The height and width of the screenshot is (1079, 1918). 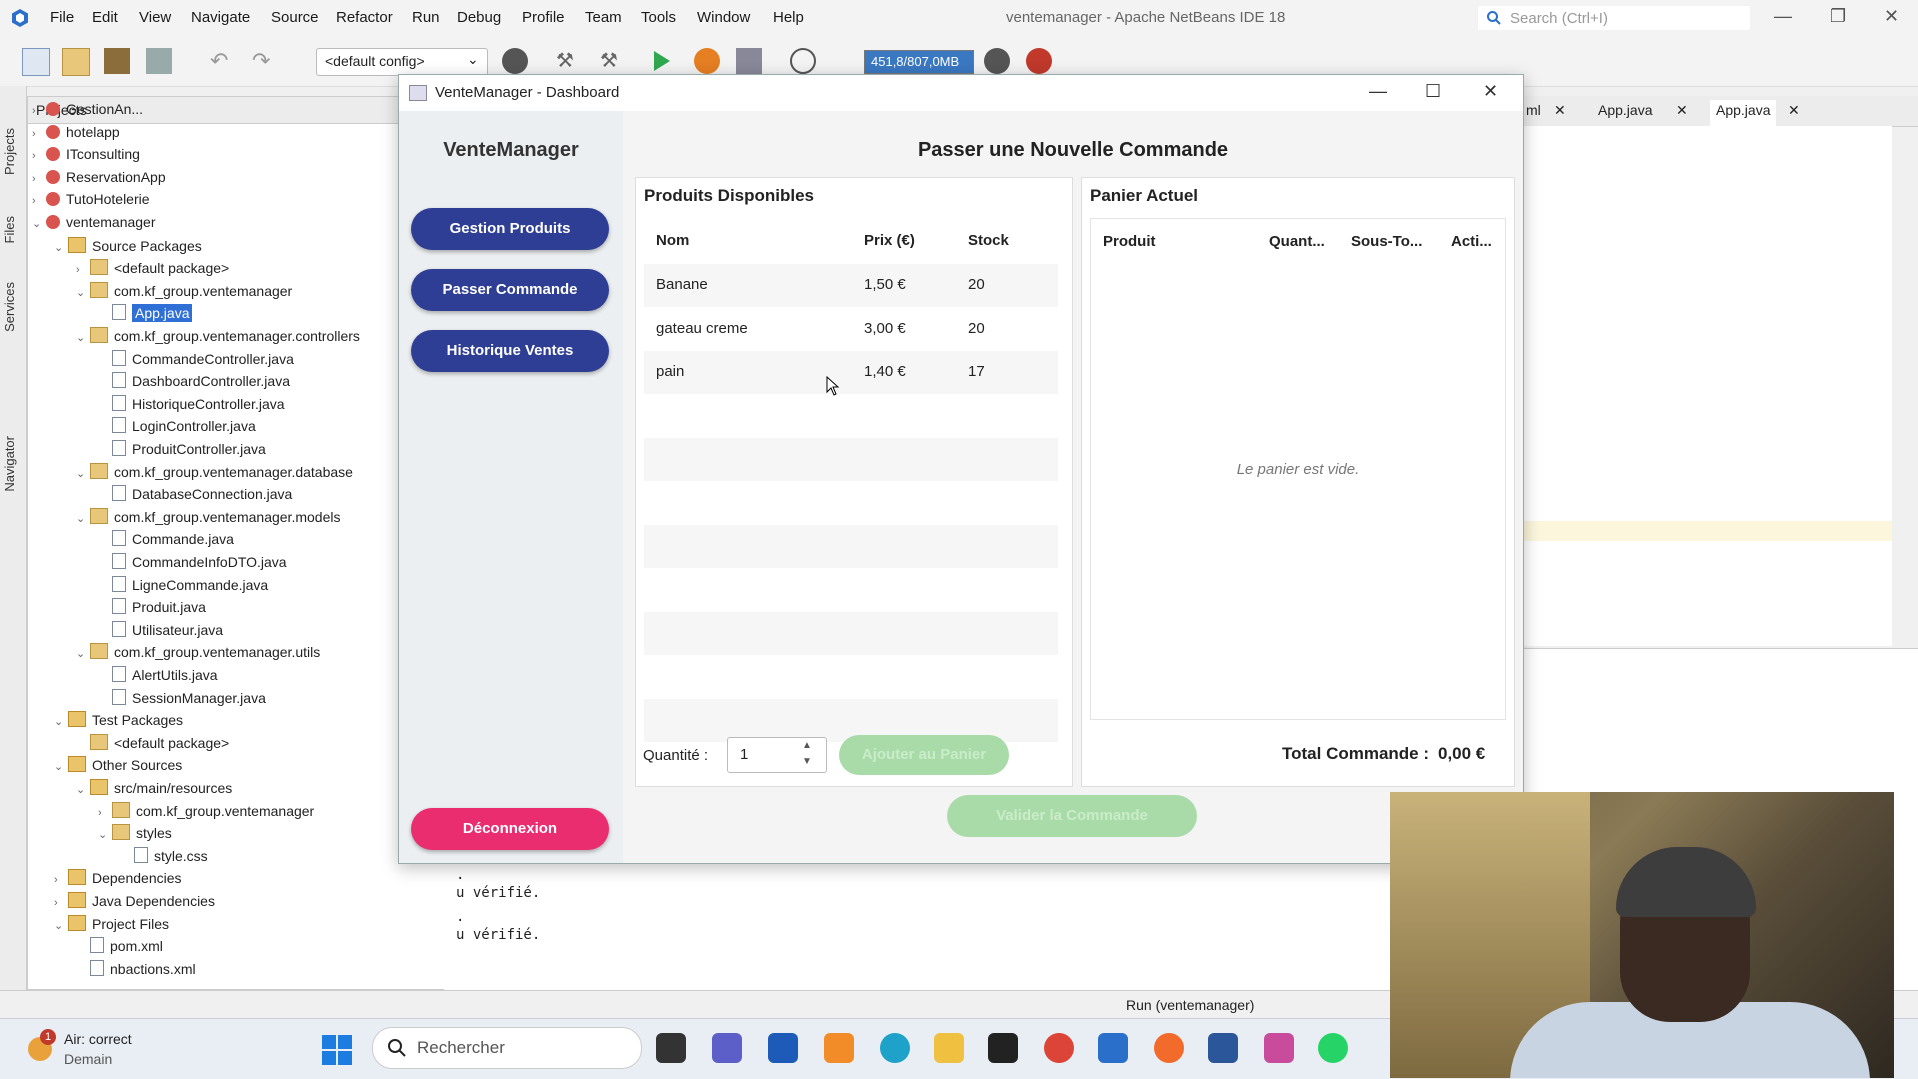 I want to click on tree-item: AlertUtils.java, so click(x=158, y=677).